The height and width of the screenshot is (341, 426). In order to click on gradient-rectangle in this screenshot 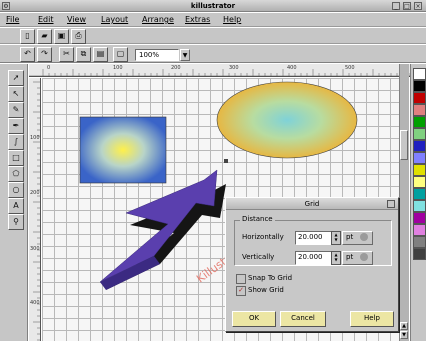, I will do `click(123, 150)`.